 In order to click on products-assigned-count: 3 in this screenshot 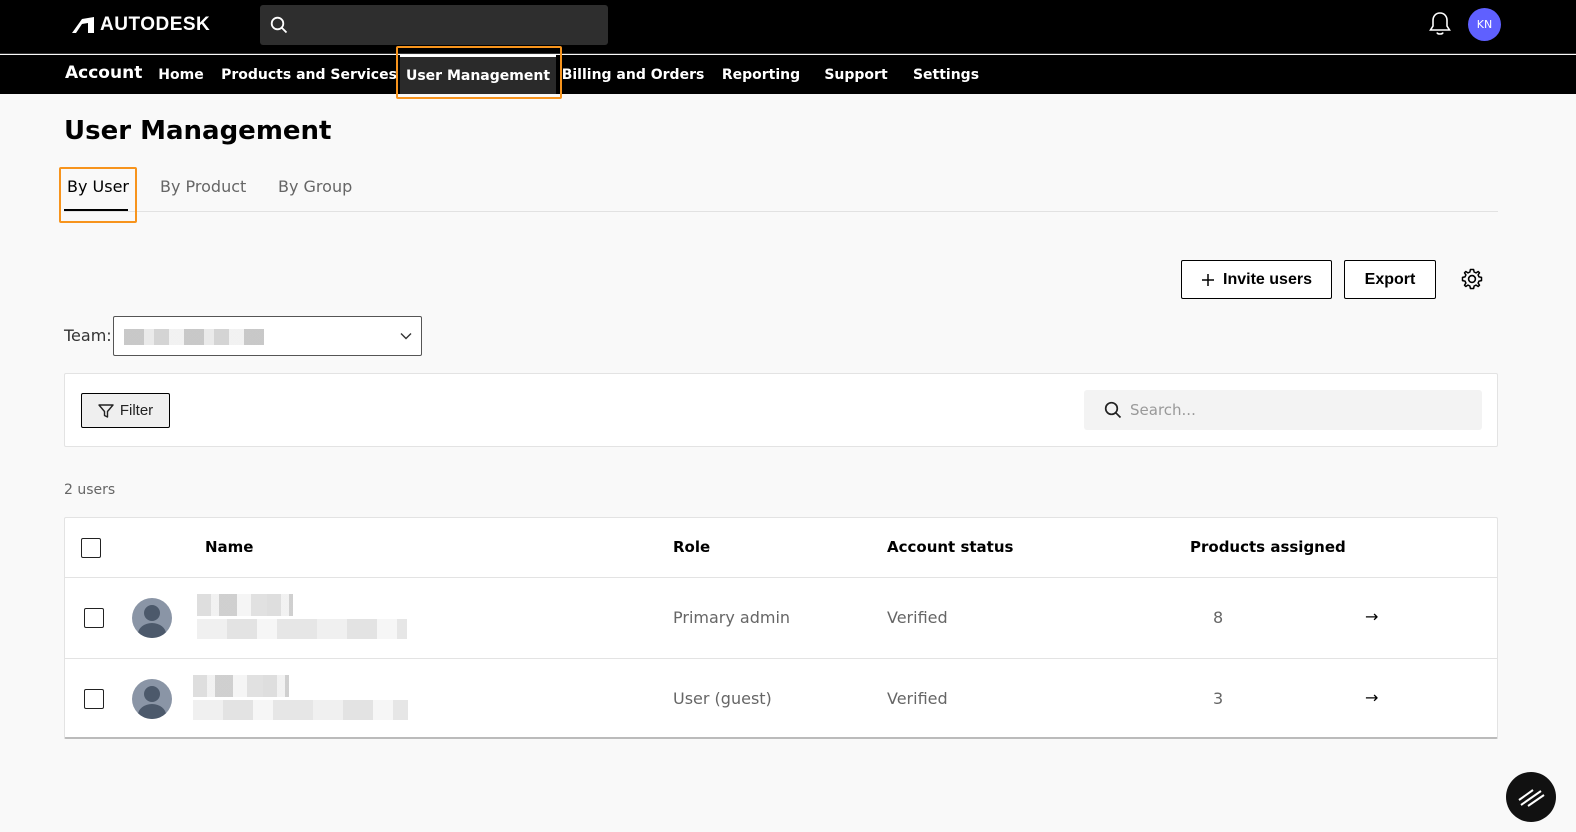, I will do `click(1218, 698)`.